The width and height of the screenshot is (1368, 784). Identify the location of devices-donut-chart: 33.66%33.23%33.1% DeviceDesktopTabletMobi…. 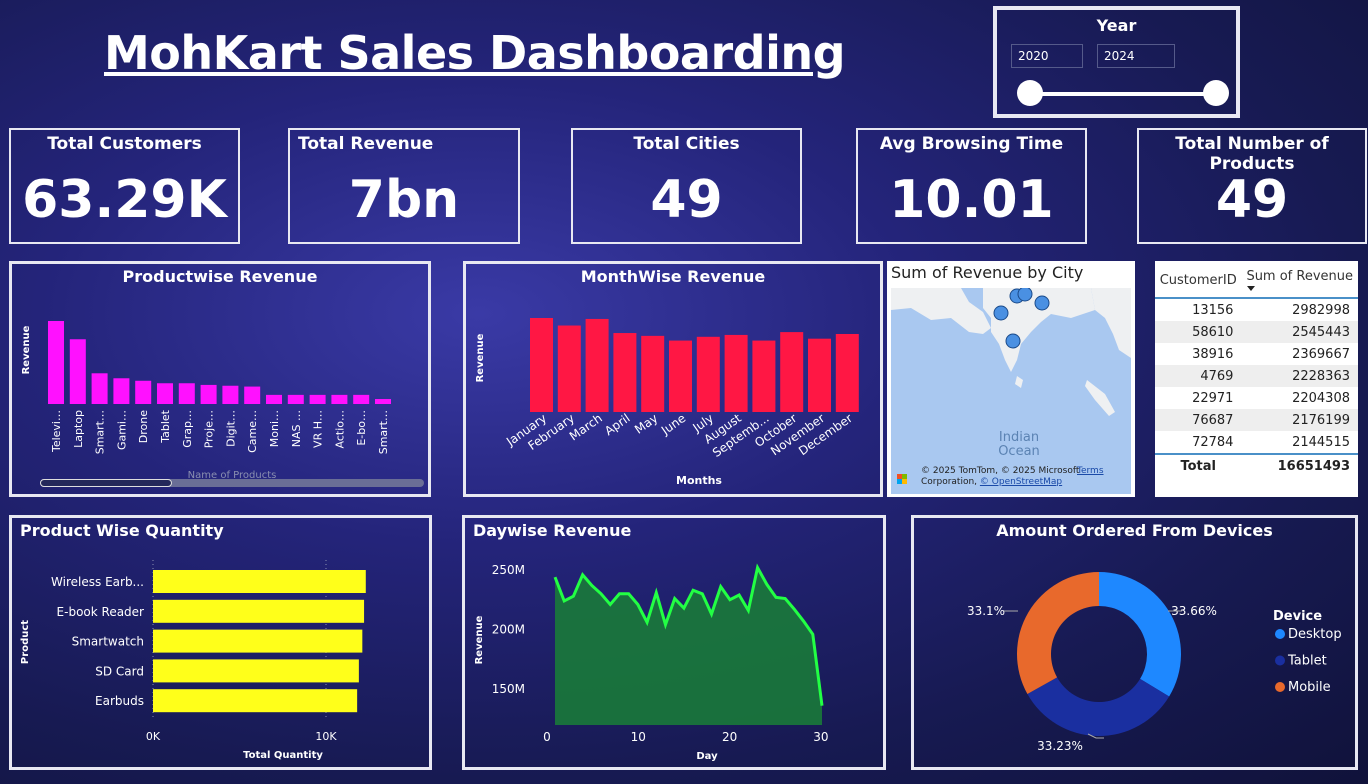
(1134, 642).